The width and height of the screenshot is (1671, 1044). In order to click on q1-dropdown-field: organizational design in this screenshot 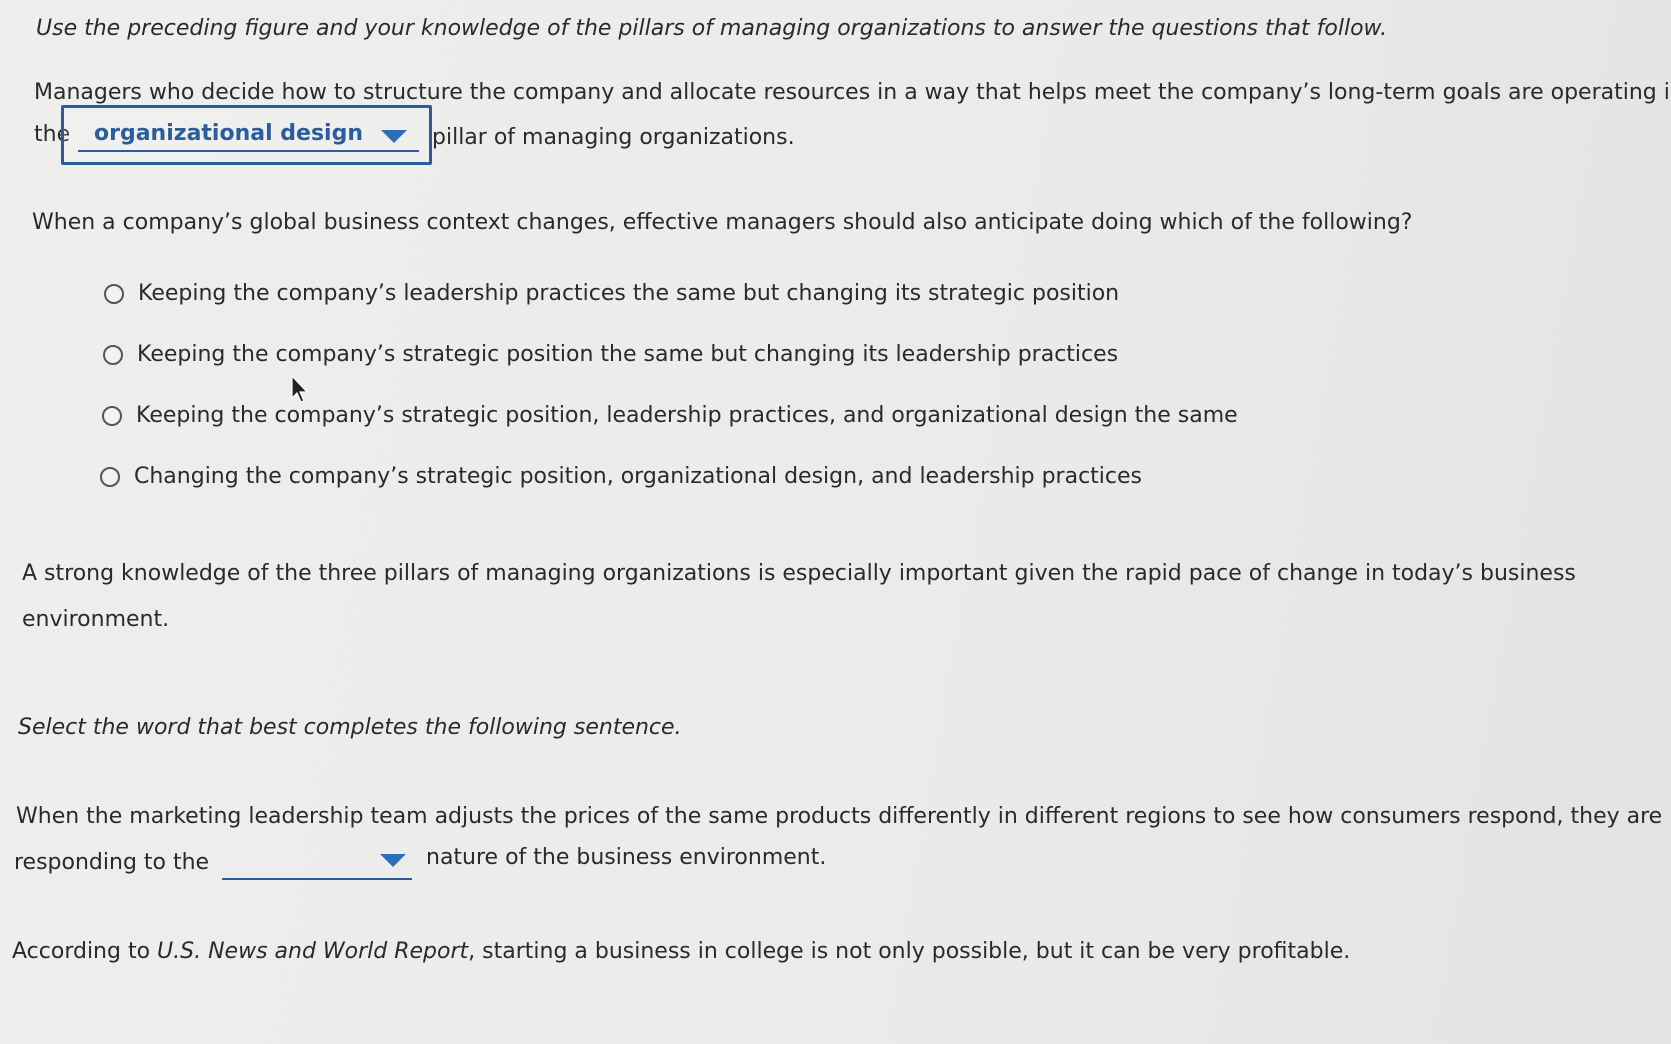, I will do `click(248, 134)`.